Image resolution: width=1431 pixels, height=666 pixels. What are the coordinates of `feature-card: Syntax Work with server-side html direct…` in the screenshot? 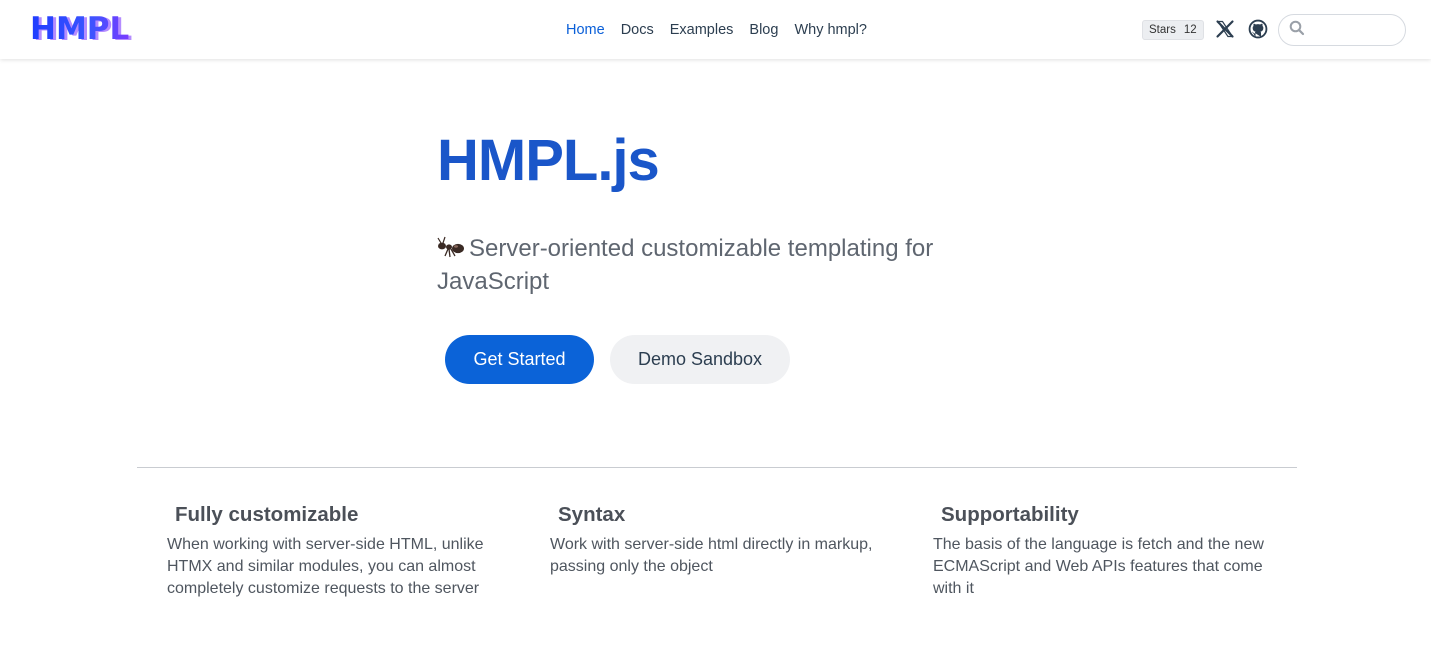 It's located at (725, 540).